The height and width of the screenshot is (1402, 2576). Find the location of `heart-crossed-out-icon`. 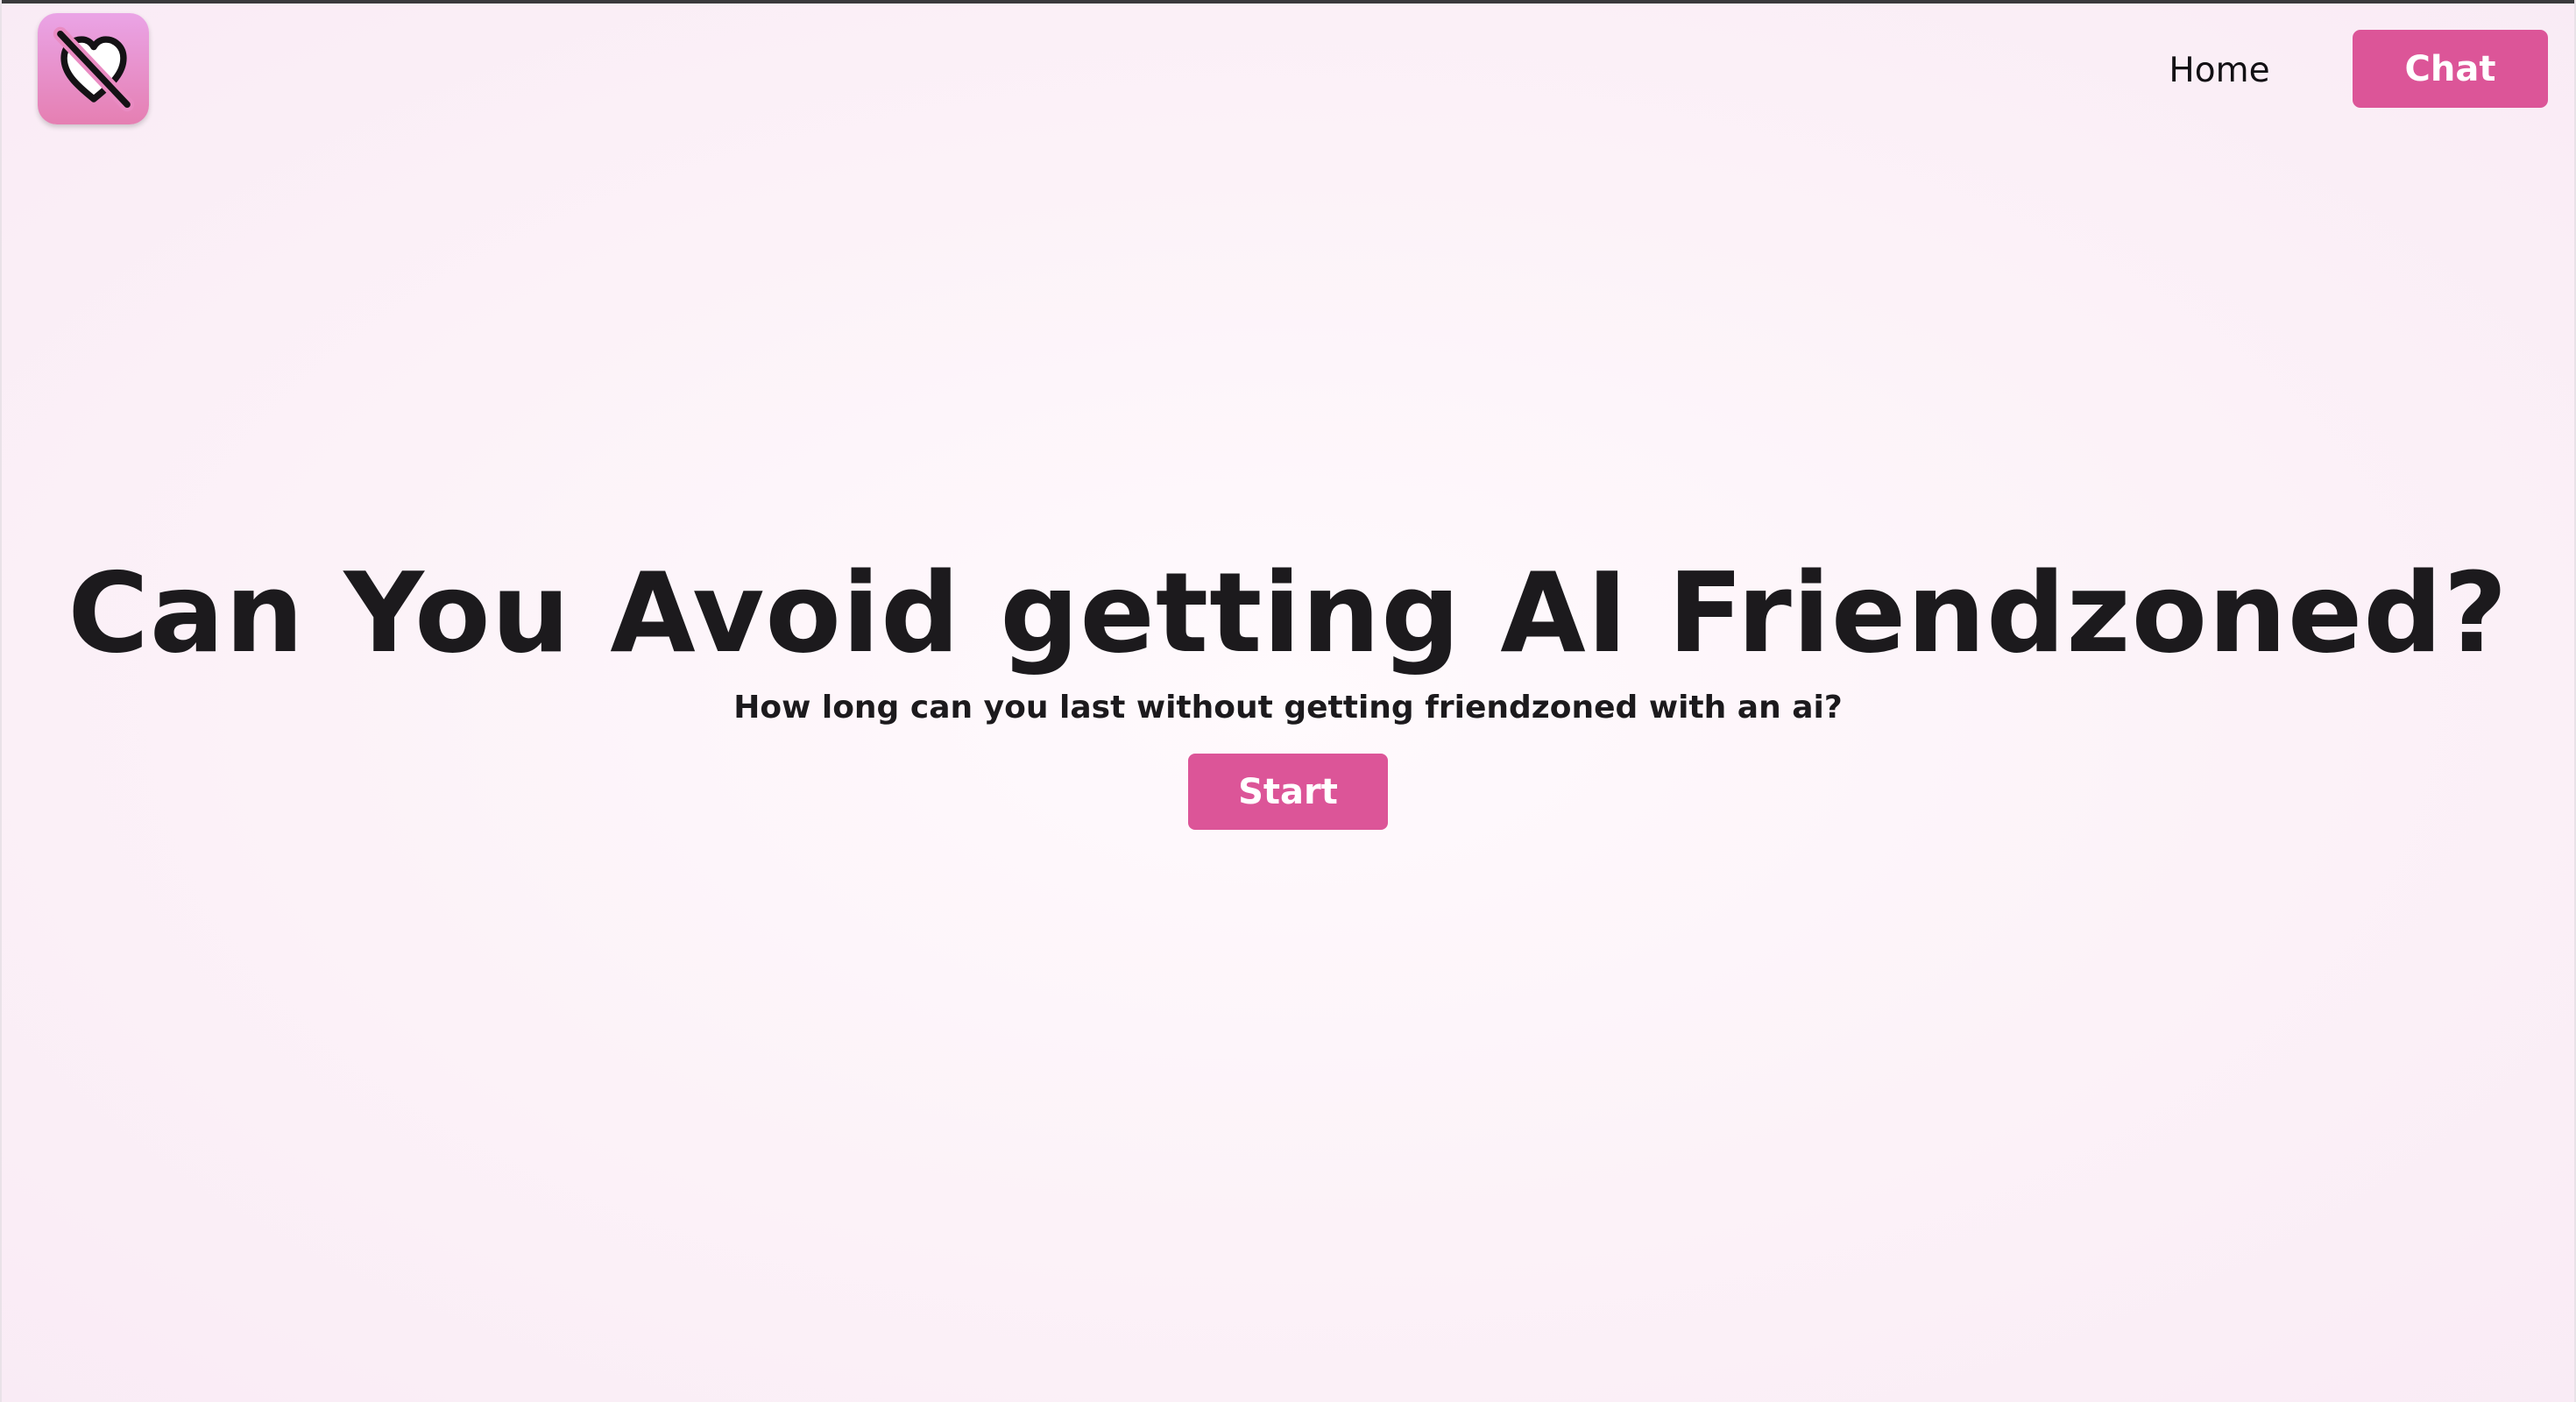

heart-crossed-out-icon is located at coordinates (93, 68).